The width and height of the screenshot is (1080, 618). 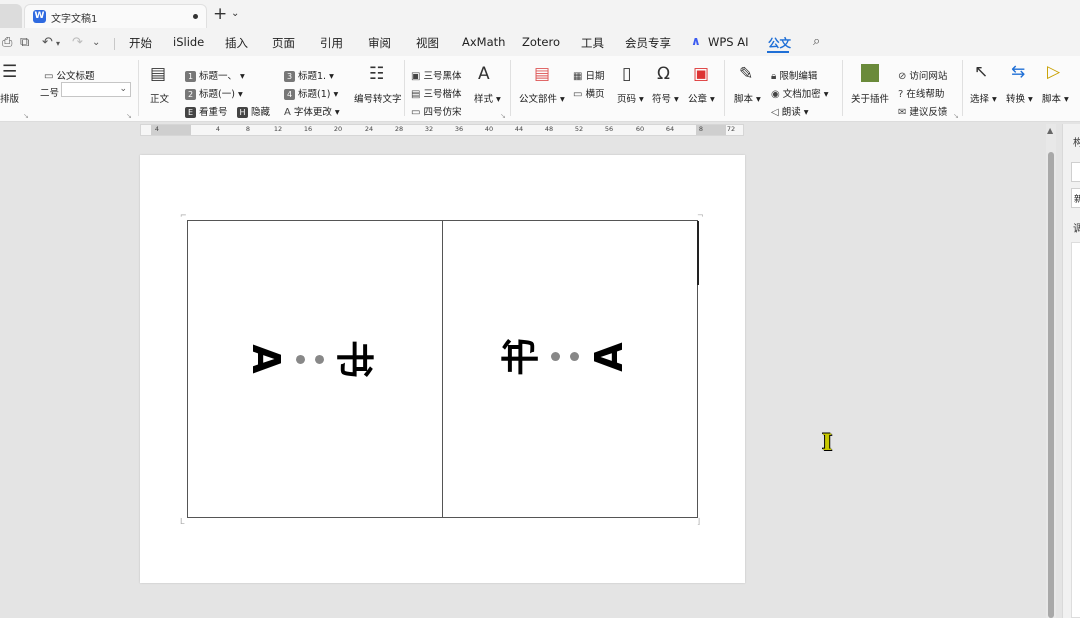 What do you see at coordinates (195, 16) in the screenshot?
I see `unsaved-dot-icon` at bounding box center [195, 16].